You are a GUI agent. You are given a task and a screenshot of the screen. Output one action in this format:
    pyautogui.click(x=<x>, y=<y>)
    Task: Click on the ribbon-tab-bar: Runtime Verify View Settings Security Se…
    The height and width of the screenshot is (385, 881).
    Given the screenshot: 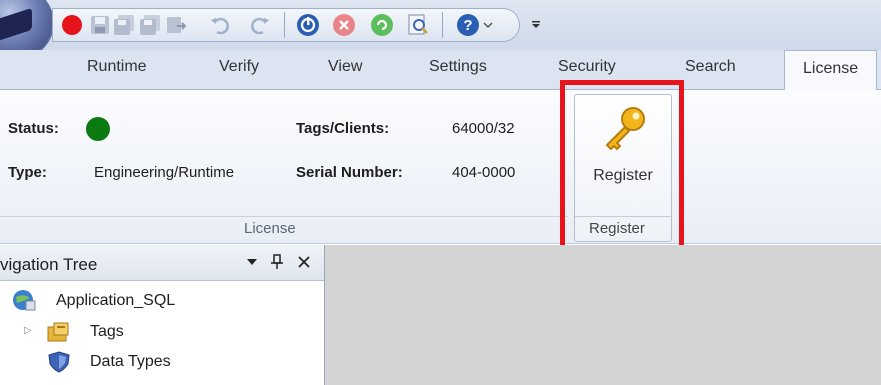 What is the action you would take?
    pyautogui.click(x=440, y=70)
    